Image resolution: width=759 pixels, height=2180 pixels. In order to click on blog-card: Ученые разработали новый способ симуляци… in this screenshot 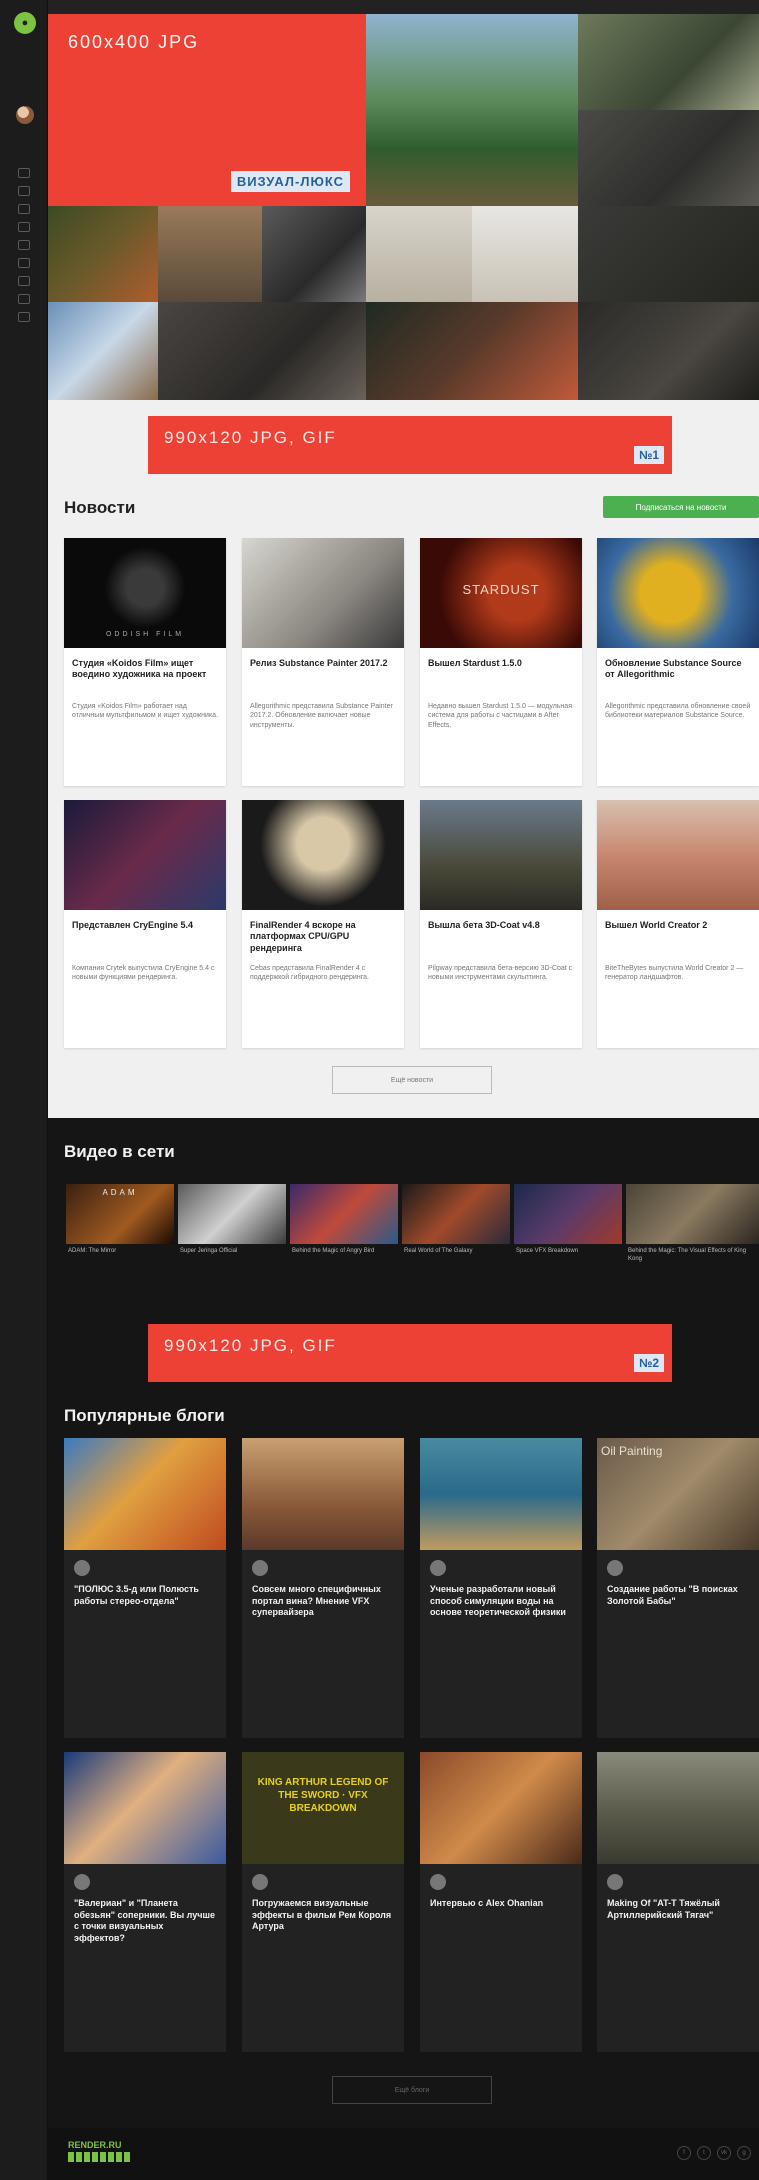, I will do `click(501, 1588)`.